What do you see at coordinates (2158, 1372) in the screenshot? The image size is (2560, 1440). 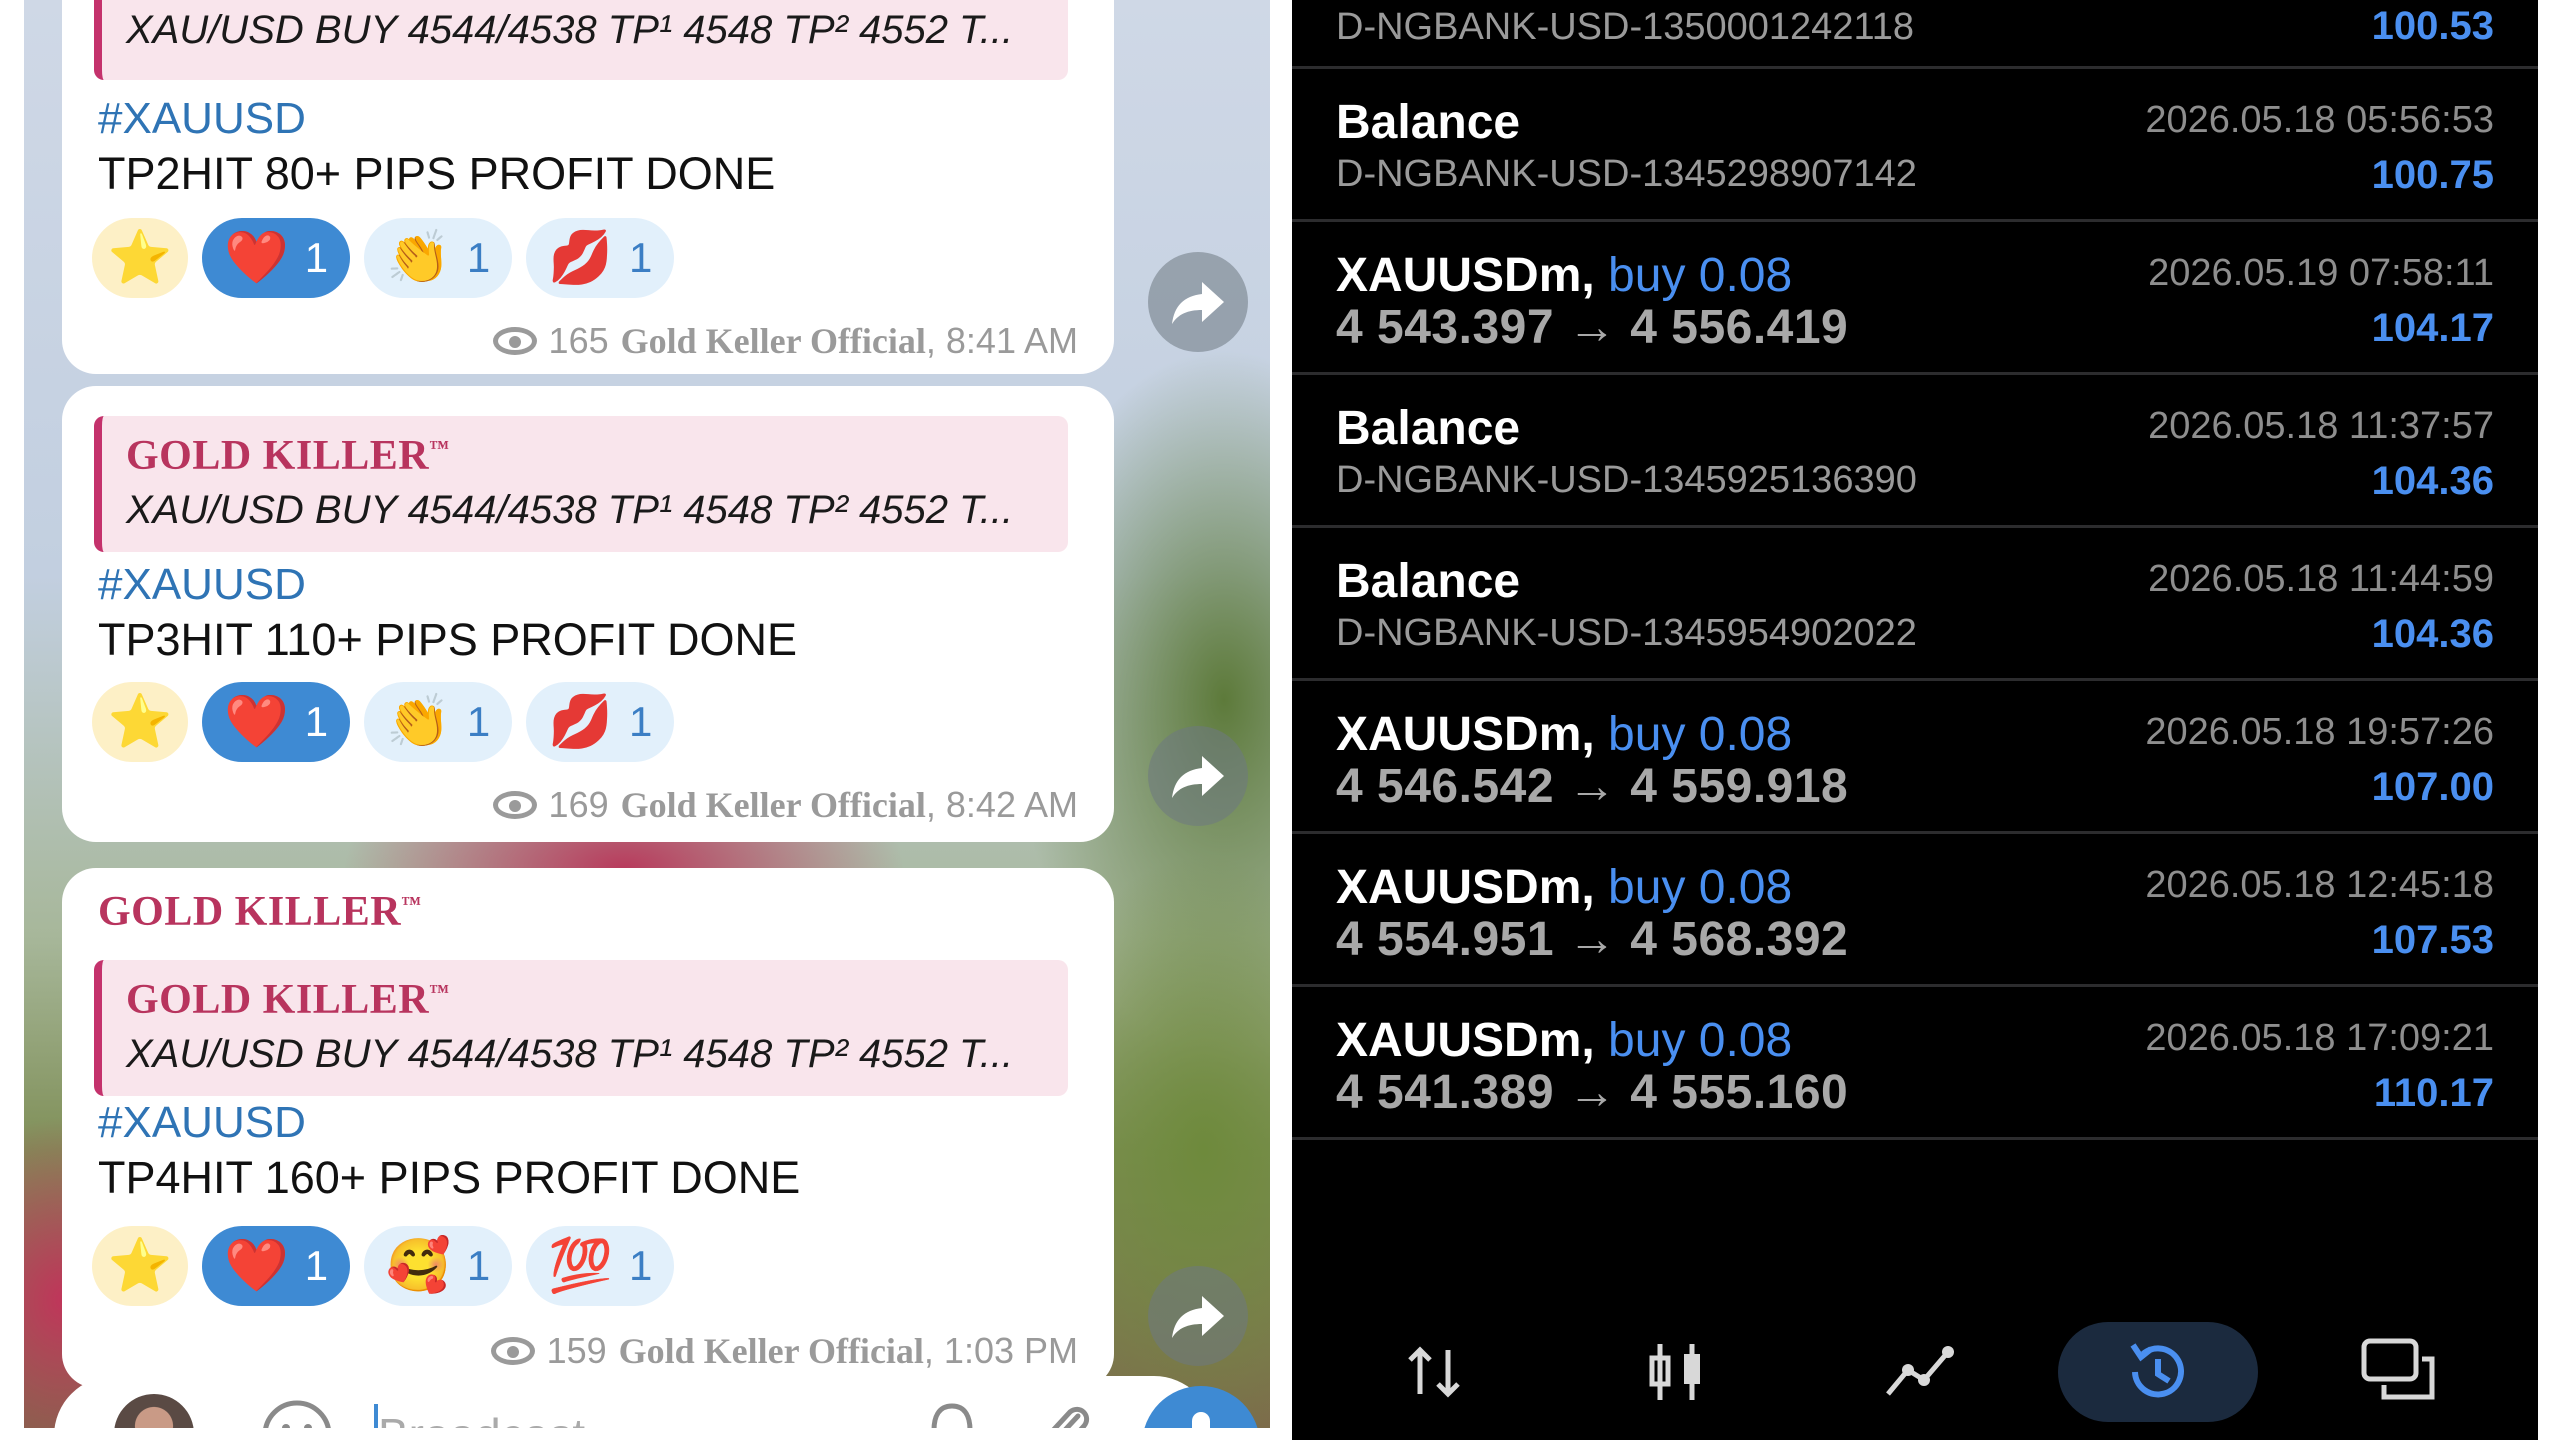 I see `nav-history` at bounding box center [2158, 1372].